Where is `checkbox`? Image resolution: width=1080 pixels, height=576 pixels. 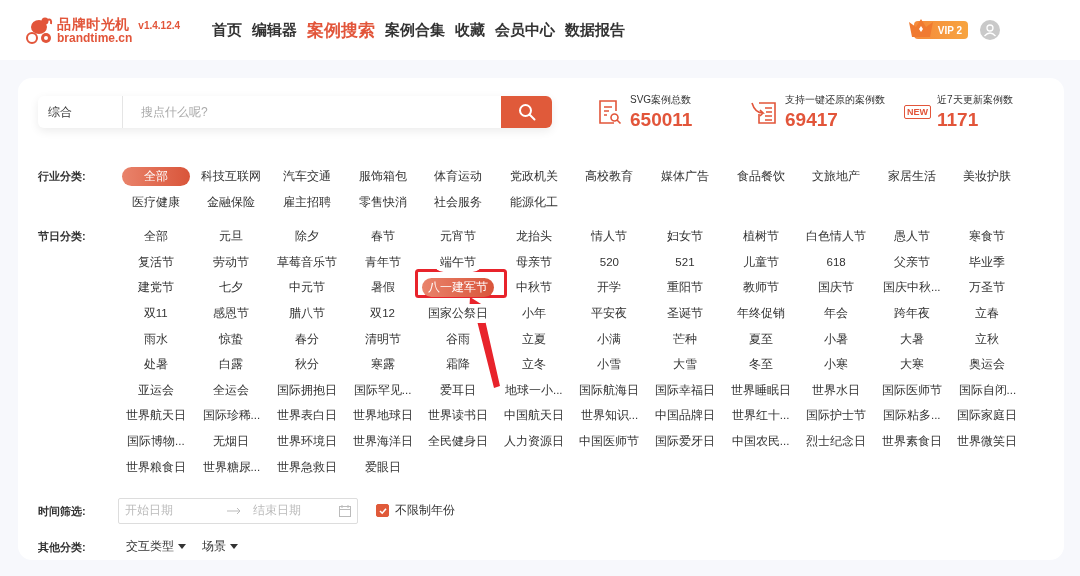 checkbox is located at coordinates (382, 511).